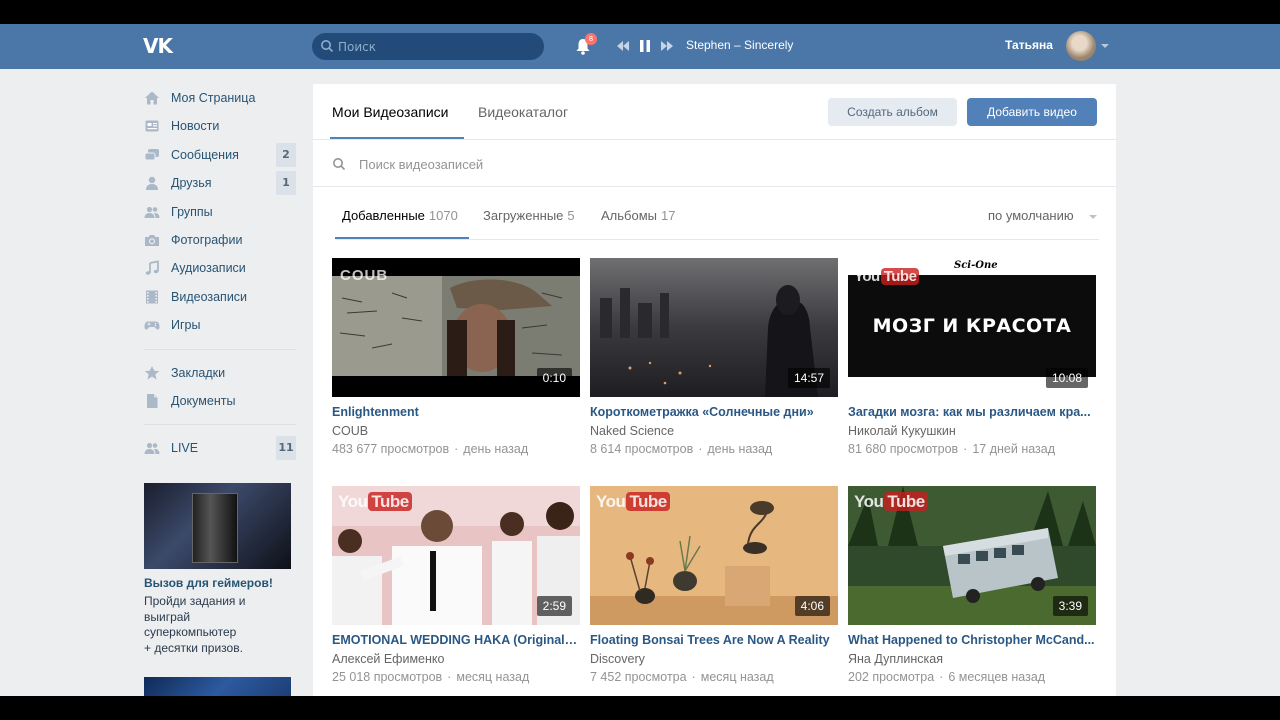 This screenshot has height=720, width=1280. I want to click on sidebar-item-label: Игры, so click(186, 325).